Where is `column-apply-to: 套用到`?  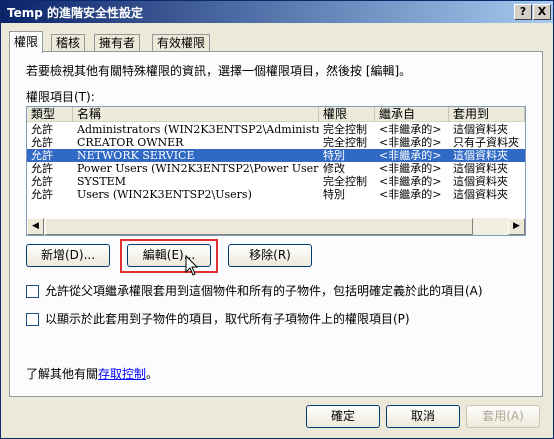 column-apply-to: 套用到 is located at coordinates (487, 114).